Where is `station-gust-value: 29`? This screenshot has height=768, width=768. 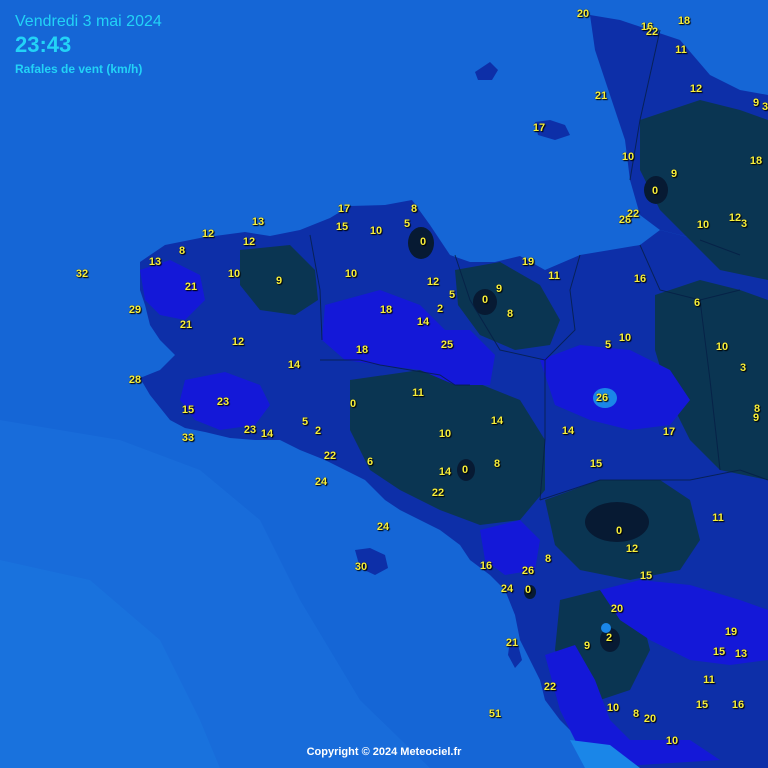 station-gust-value: 29 is located at coordinates (135, 310).